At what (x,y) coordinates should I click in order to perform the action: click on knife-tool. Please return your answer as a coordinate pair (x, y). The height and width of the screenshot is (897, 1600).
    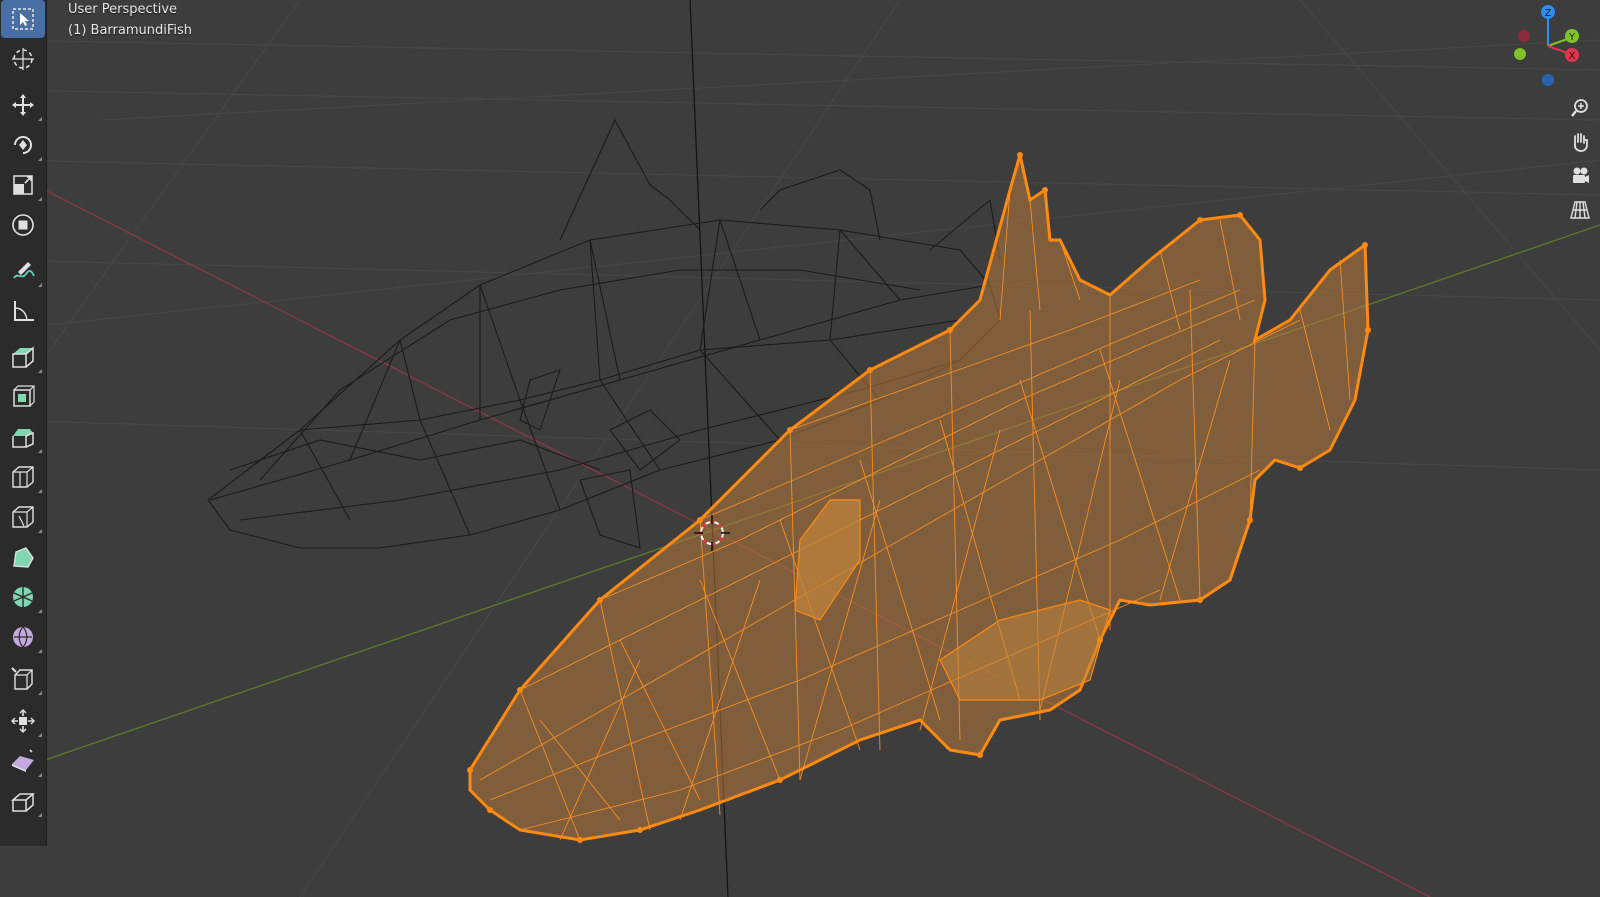
    Looking at the image, I should click on (23, 517).